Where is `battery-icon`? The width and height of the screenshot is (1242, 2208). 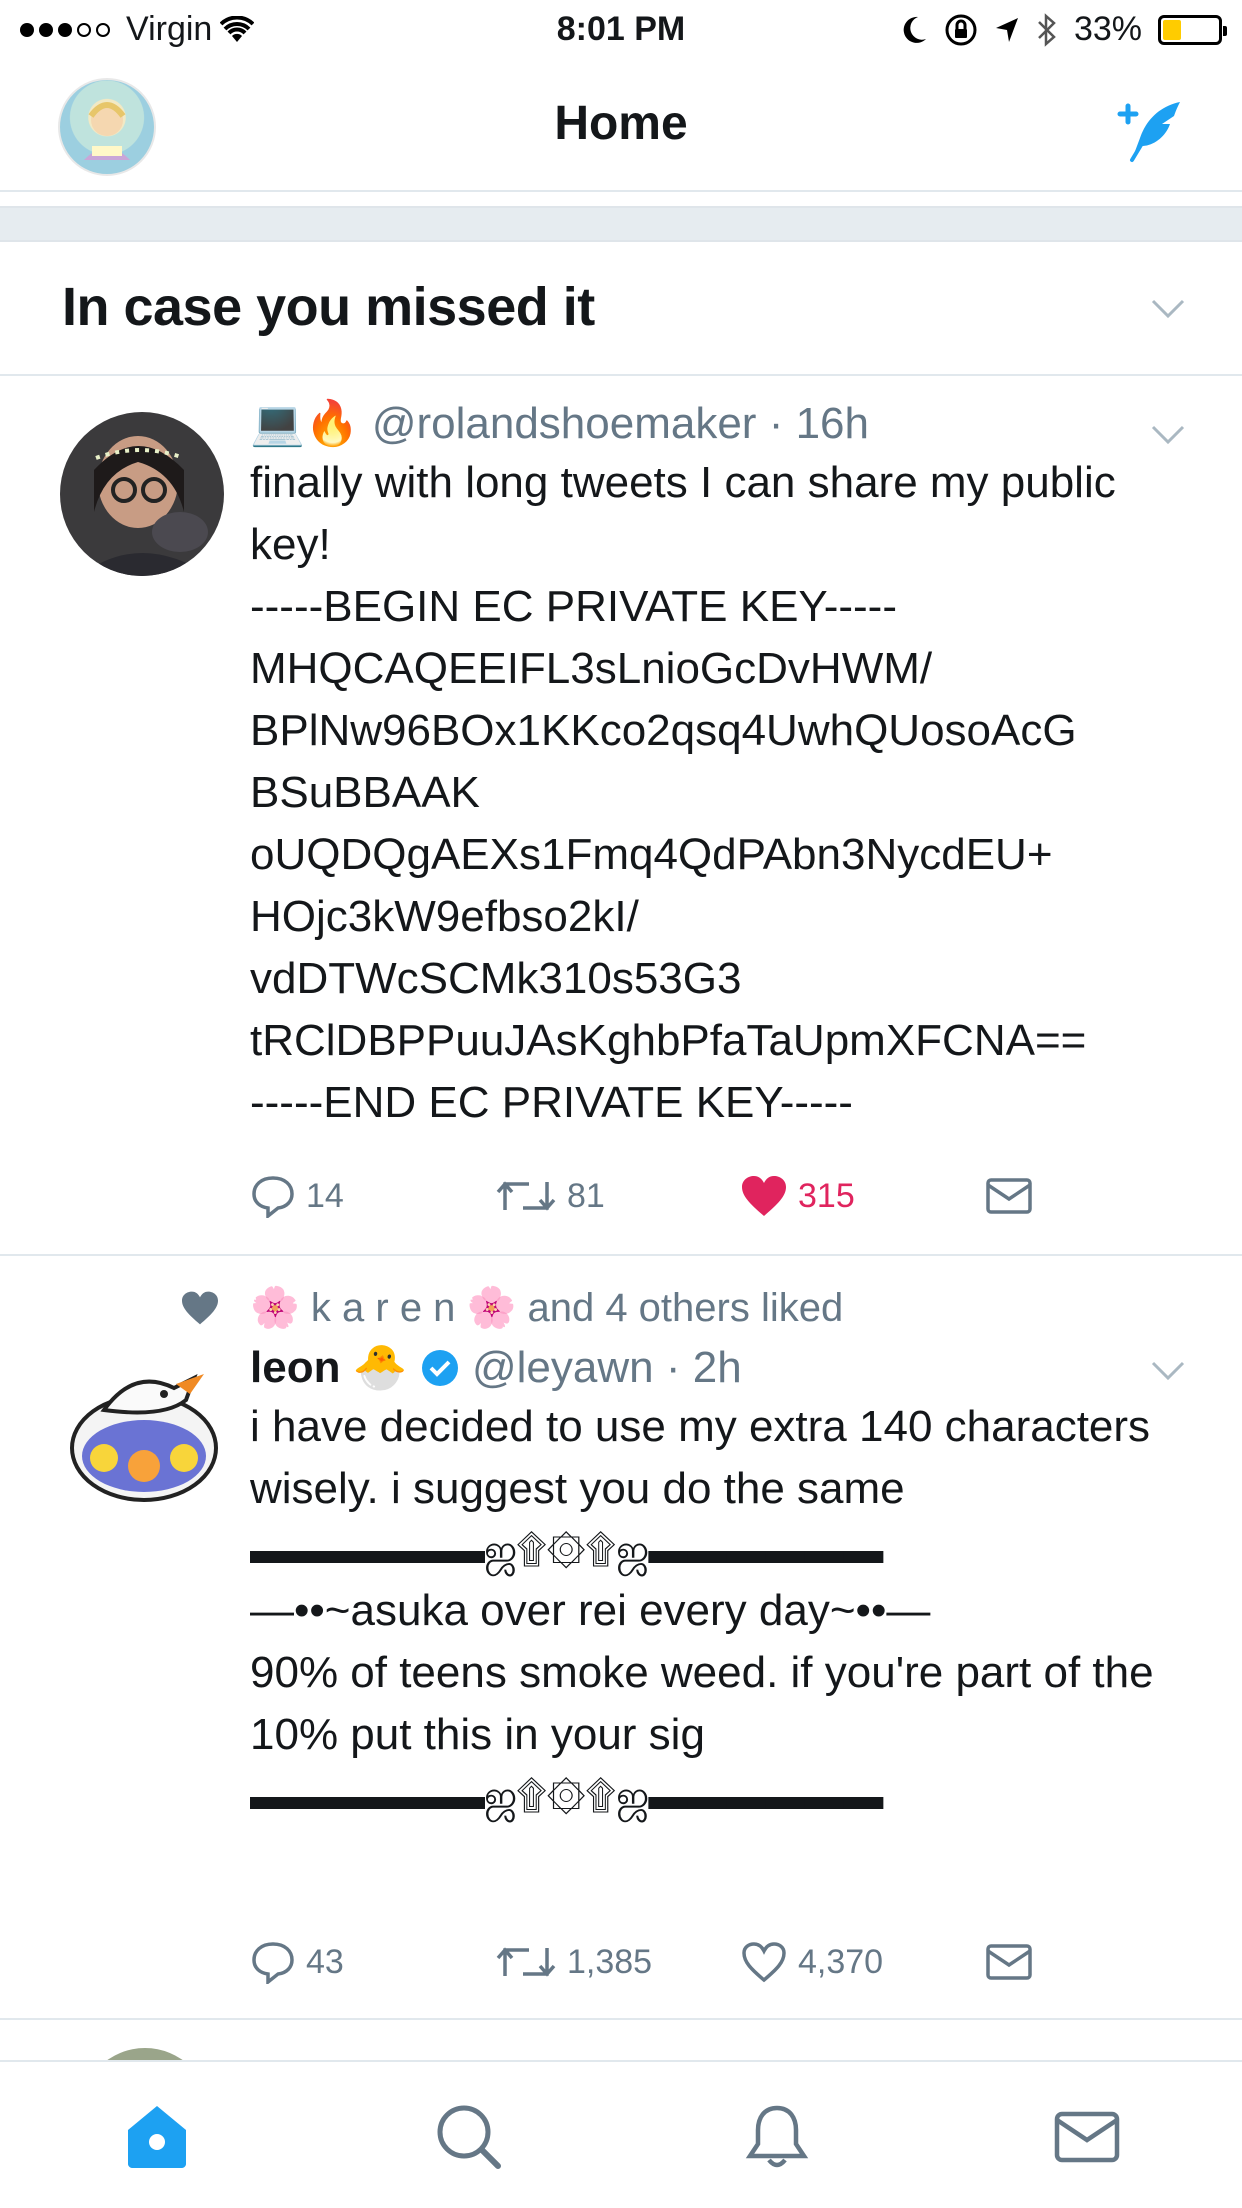
battery-icon is located at coordinates (1192, 29).